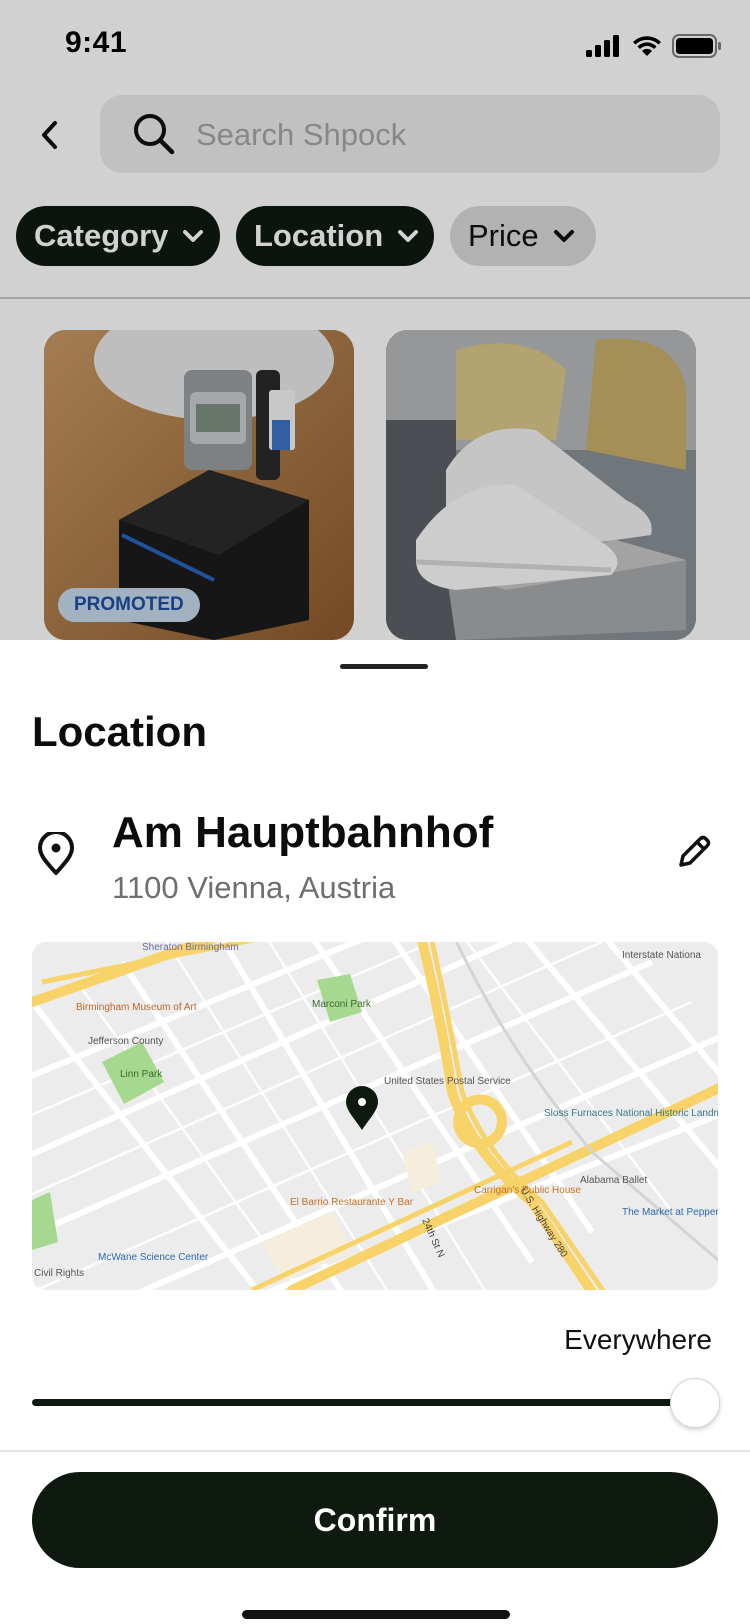 This screenshot has width=750, height=1624. What do you see at coordinates (363, 1402) in the screenshot?
I see `radius-slider-track` at bounding box center [363, 1402].